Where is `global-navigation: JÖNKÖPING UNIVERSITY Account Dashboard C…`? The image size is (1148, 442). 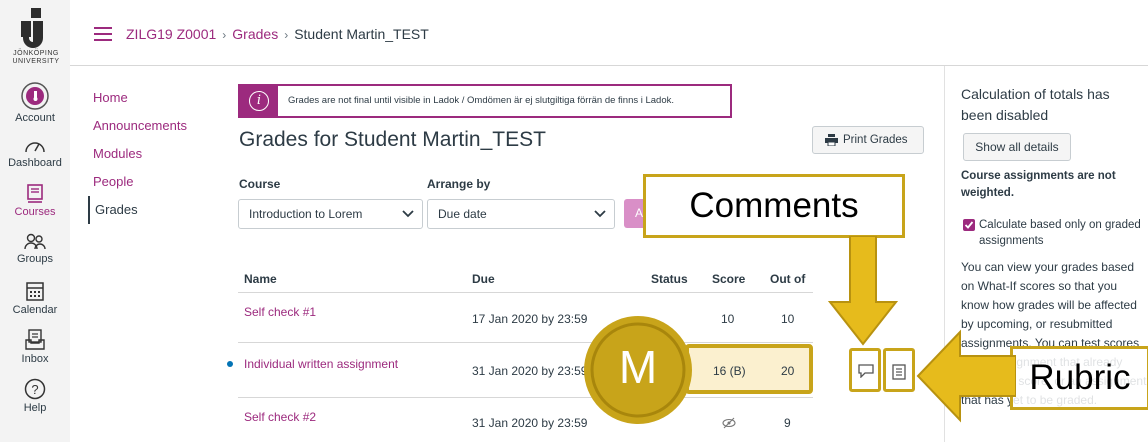
global-navigation: JÖNKÖPING UNIVERSITY Account Dashboard C… is located at coordinates (35, 221).